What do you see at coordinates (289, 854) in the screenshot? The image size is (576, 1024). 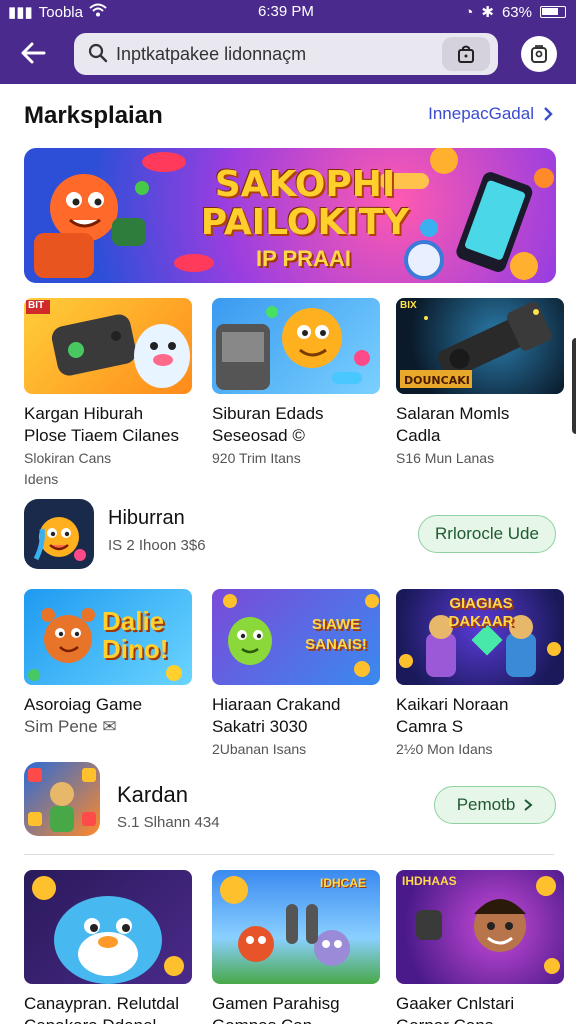 I see `divider` at bounding box center [289, 854].